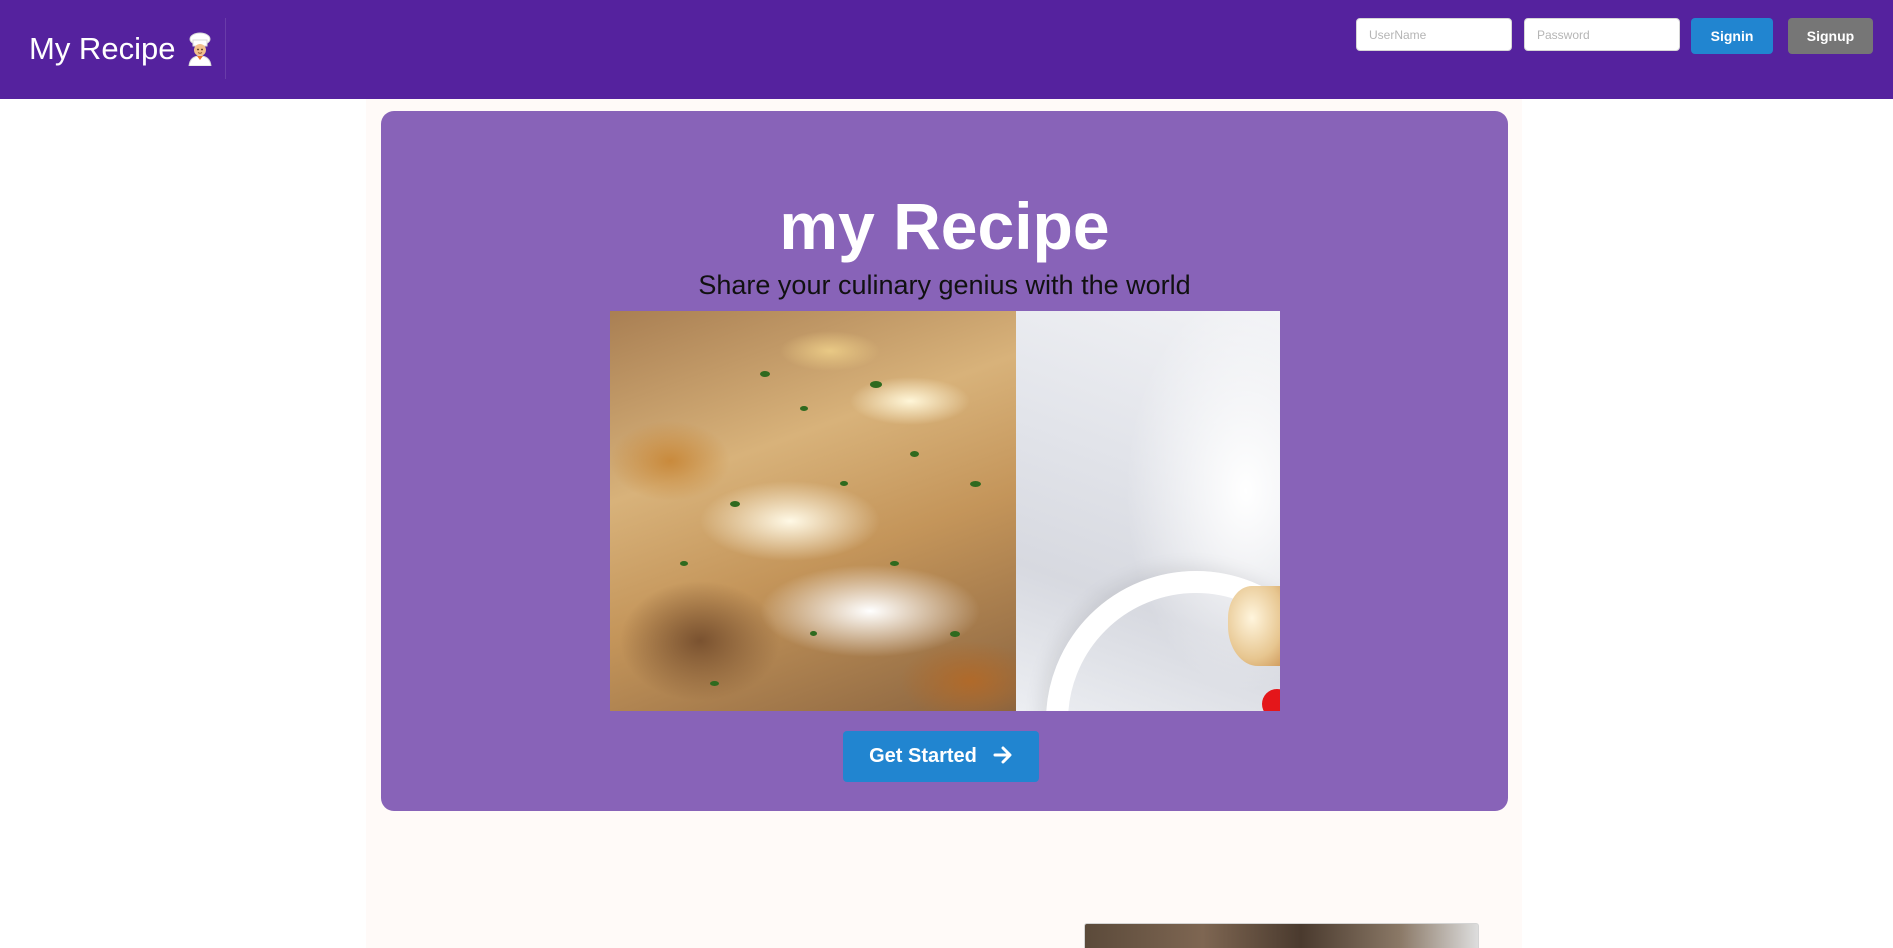  What do you see at coordinates (1830, 36) in the screenshot?
I see `signup-button: Signup` at bounding box center [1830, 36].